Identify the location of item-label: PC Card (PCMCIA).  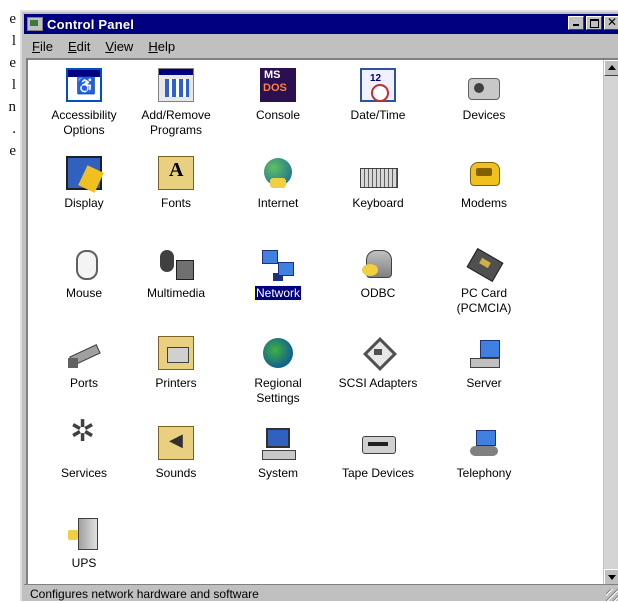
(484, 300).